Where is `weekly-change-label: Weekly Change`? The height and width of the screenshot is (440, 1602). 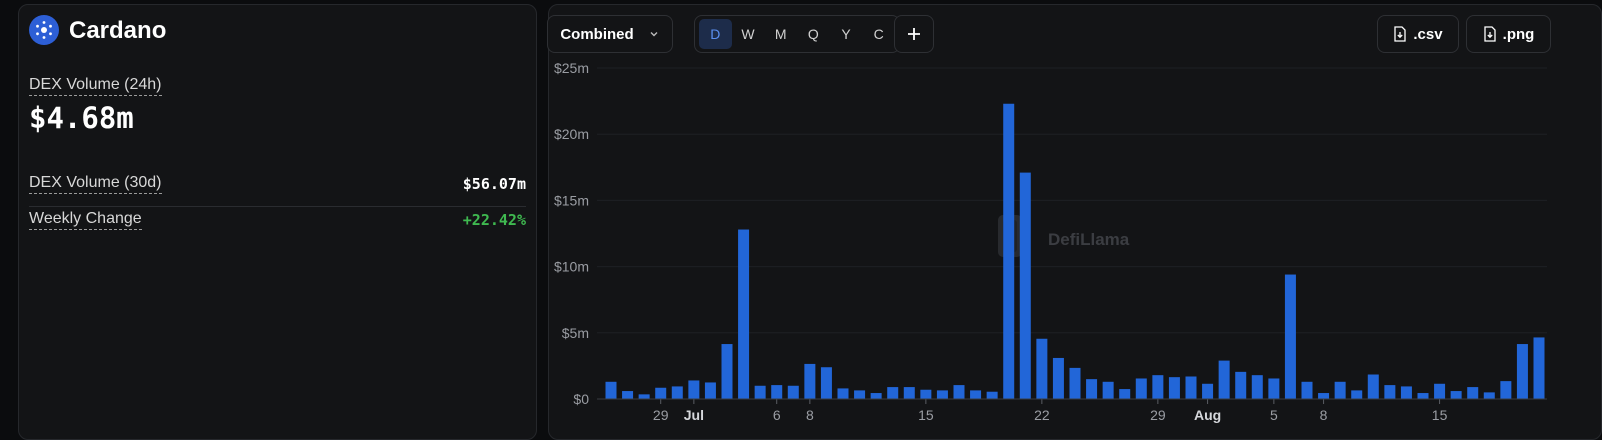 weekly-change-label: Weekly Change is located at coordinates (85, 219).